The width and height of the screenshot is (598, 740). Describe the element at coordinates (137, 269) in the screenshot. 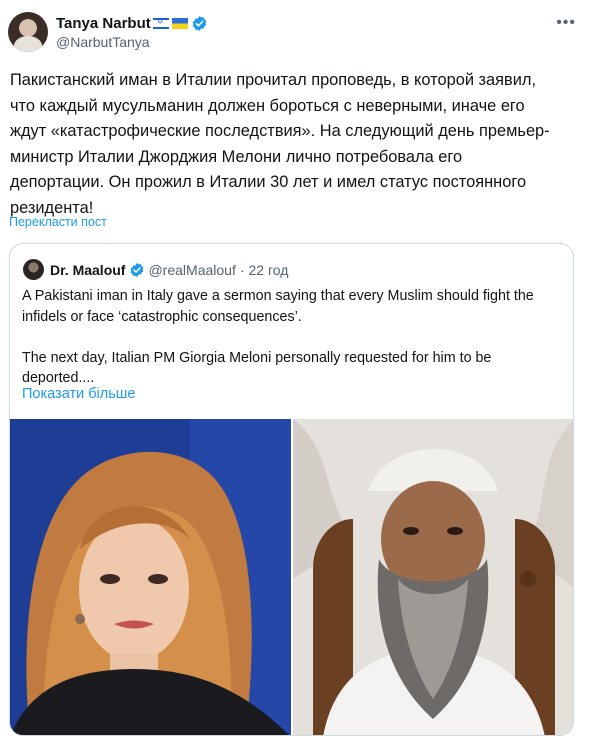

I see `quoted-verified-badge-icon` at that location.